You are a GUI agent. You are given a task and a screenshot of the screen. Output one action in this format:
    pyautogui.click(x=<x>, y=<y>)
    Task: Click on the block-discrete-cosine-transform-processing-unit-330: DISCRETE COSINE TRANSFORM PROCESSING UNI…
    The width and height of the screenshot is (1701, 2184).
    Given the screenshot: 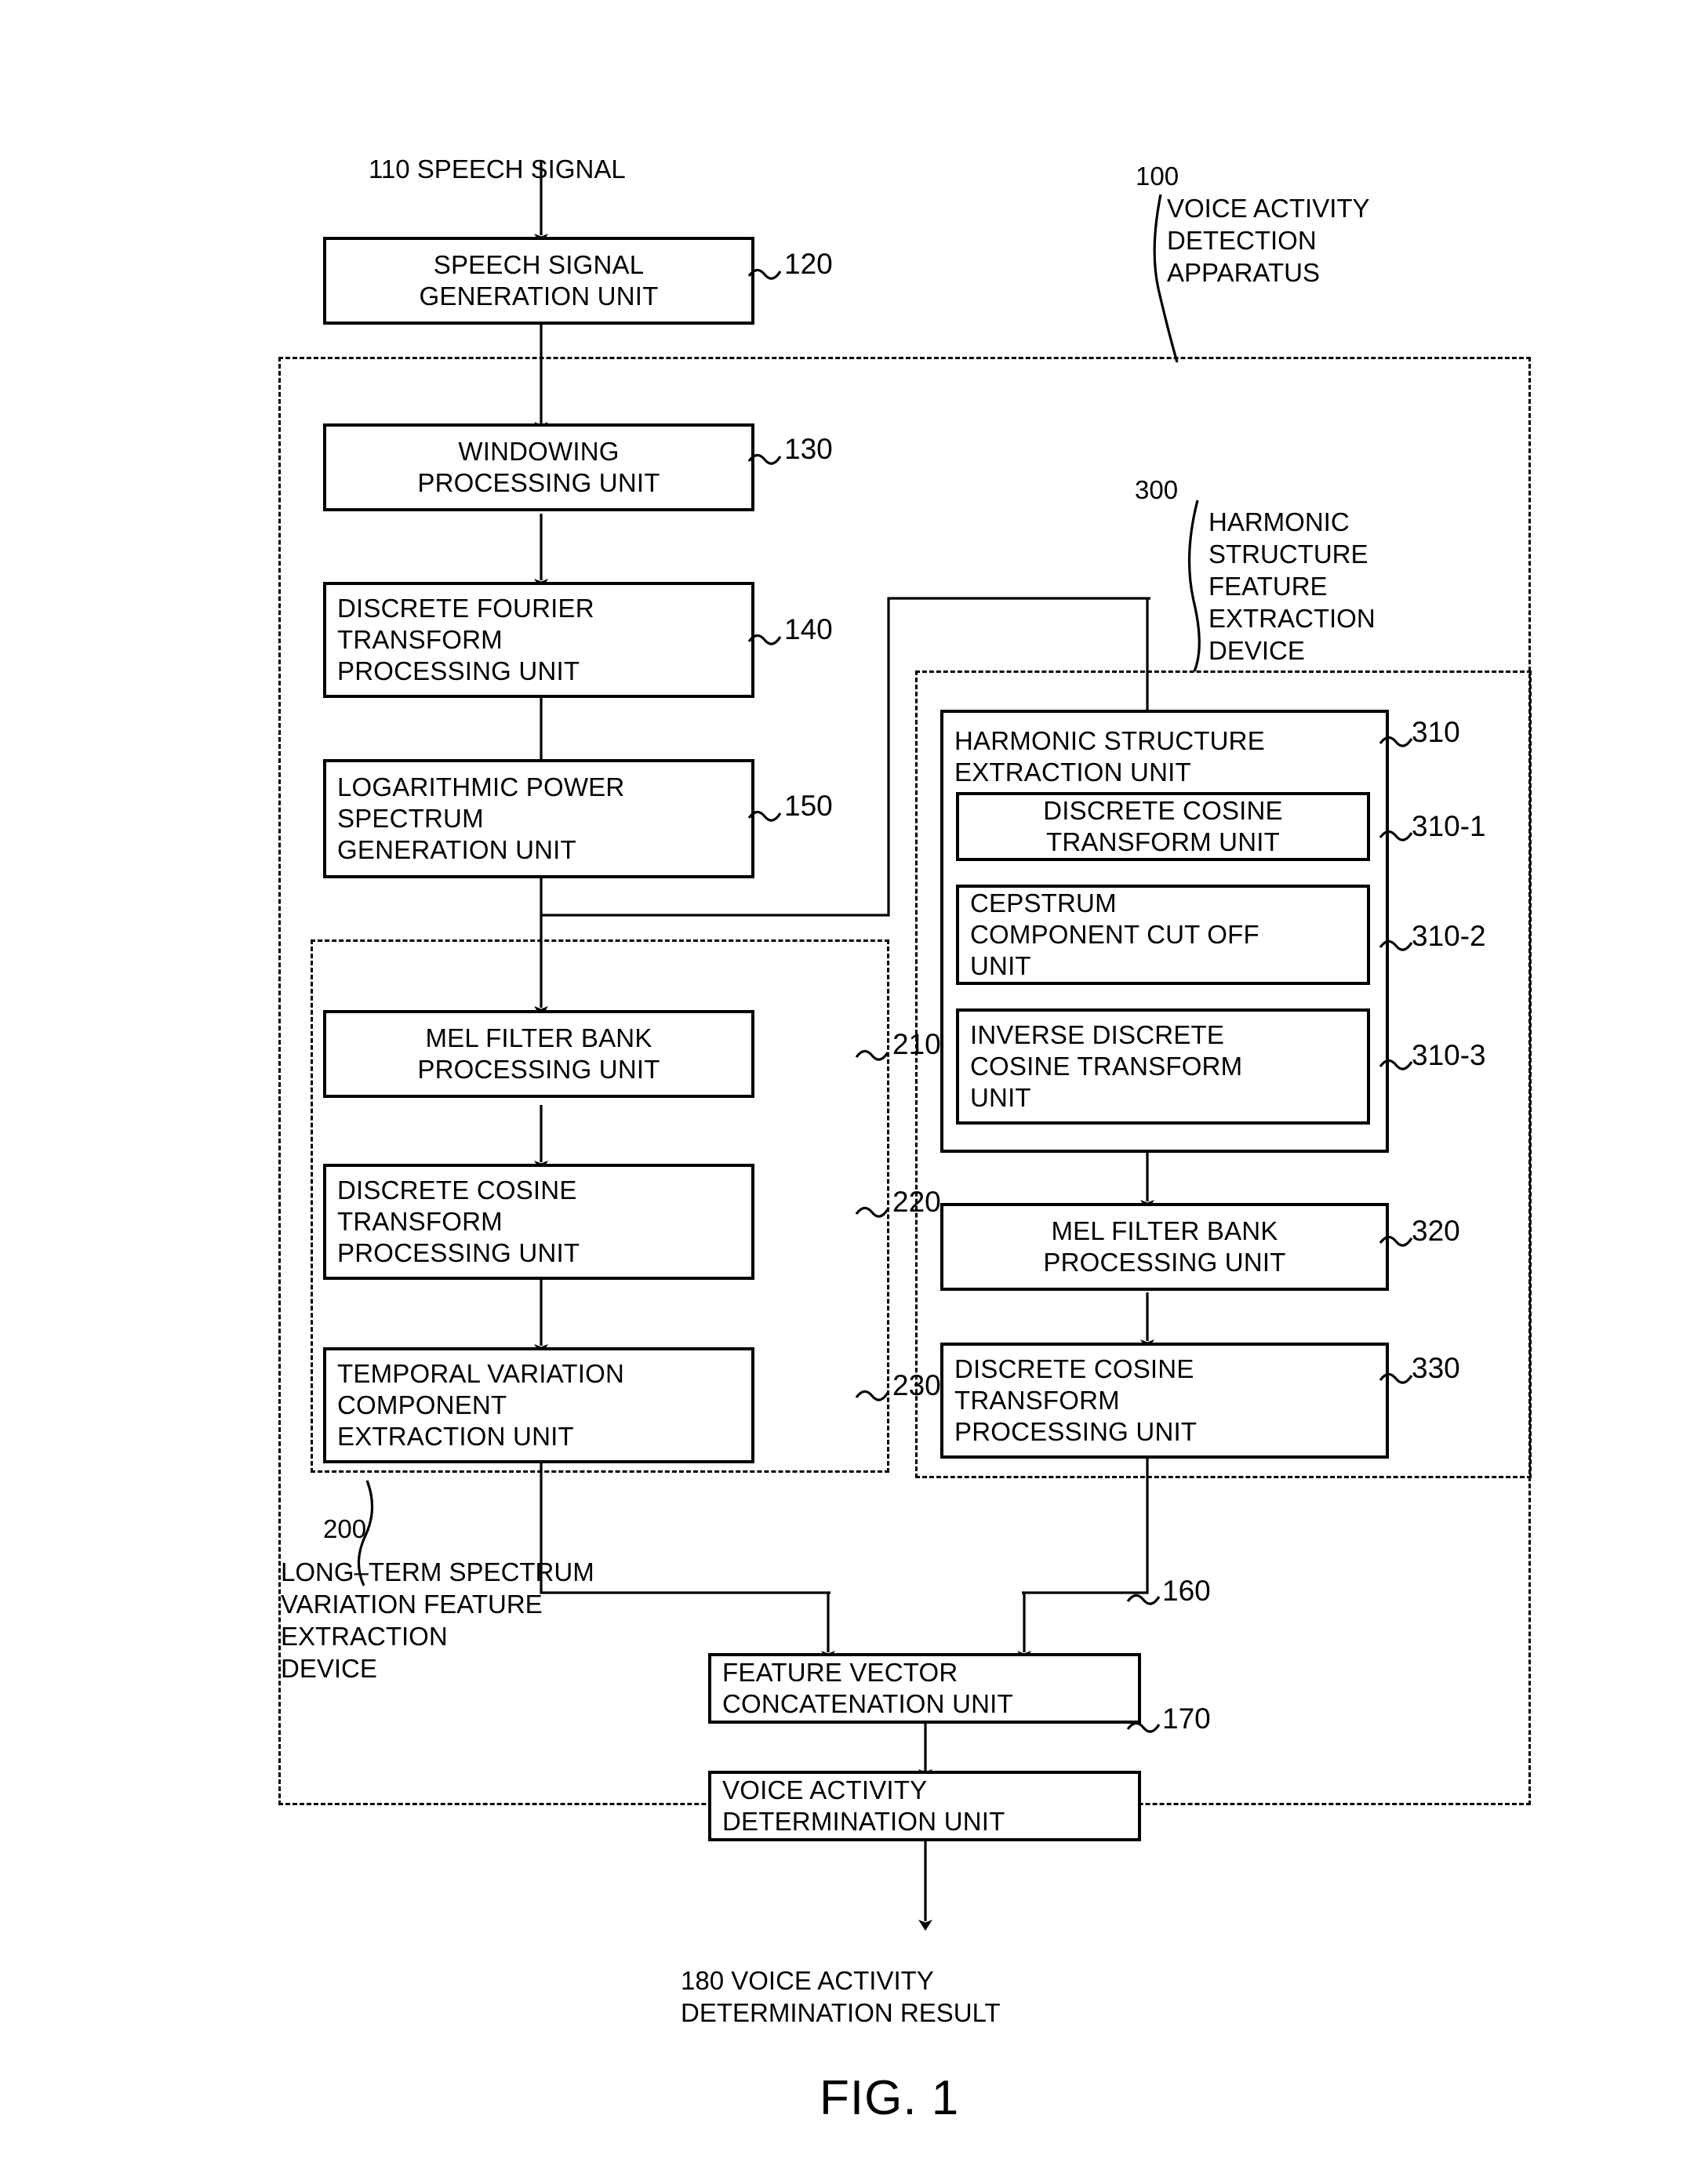 What is the action you would take?
    pyautogui.click(x=1164, y=1401)
    